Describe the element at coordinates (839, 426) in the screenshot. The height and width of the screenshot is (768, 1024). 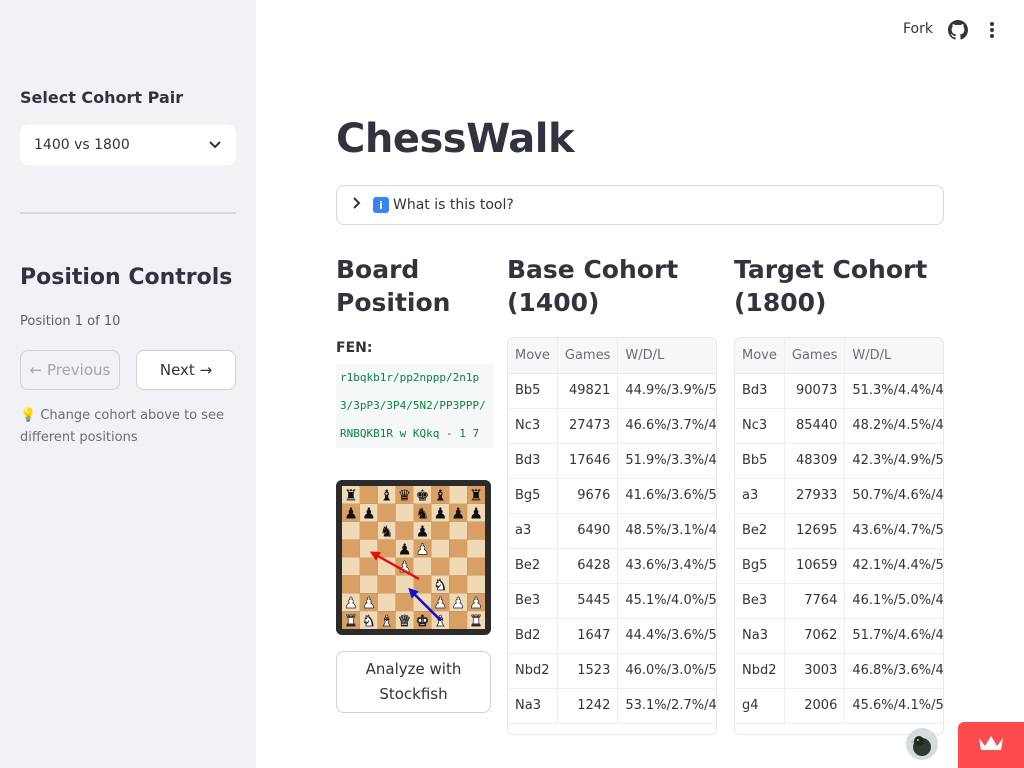
I see `table-row: Nc38544048.2%/4.5%/47.` at that location.